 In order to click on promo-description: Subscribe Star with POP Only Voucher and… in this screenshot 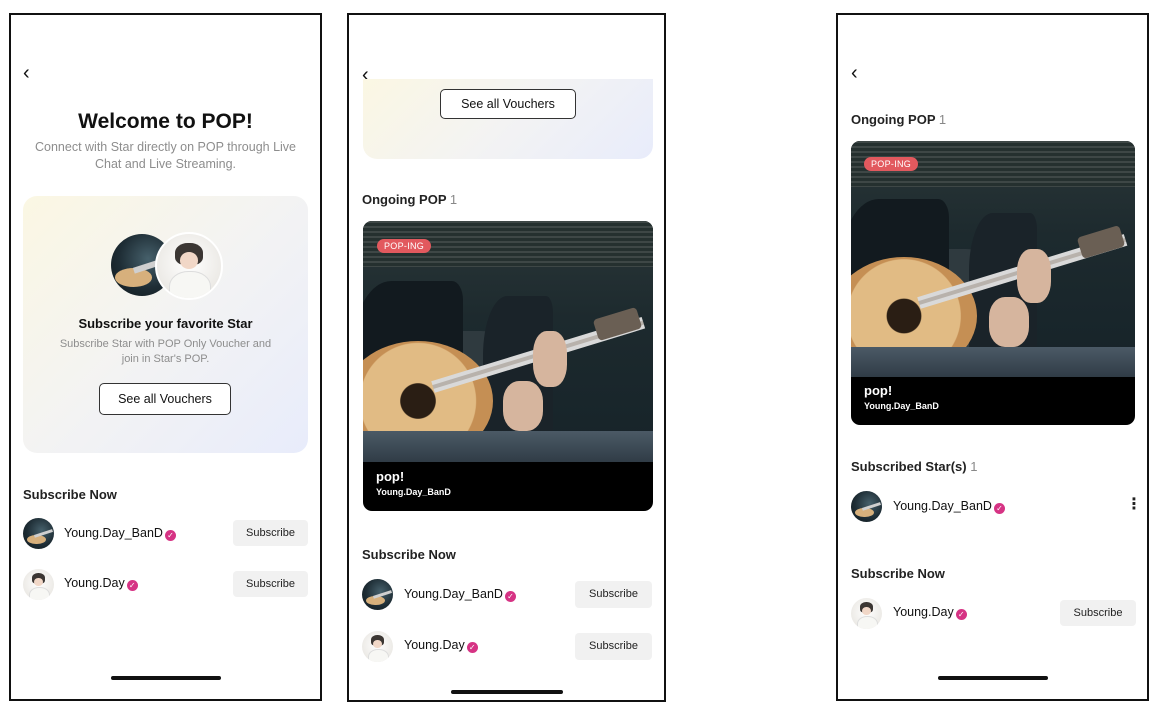, I will do `click(165, 351)`.